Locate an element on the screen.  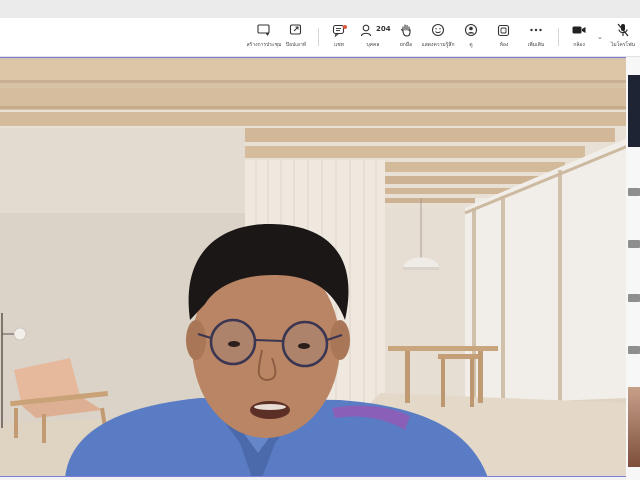
react-label: แสดงความรู้สึก is located at coordinates (438, 45).